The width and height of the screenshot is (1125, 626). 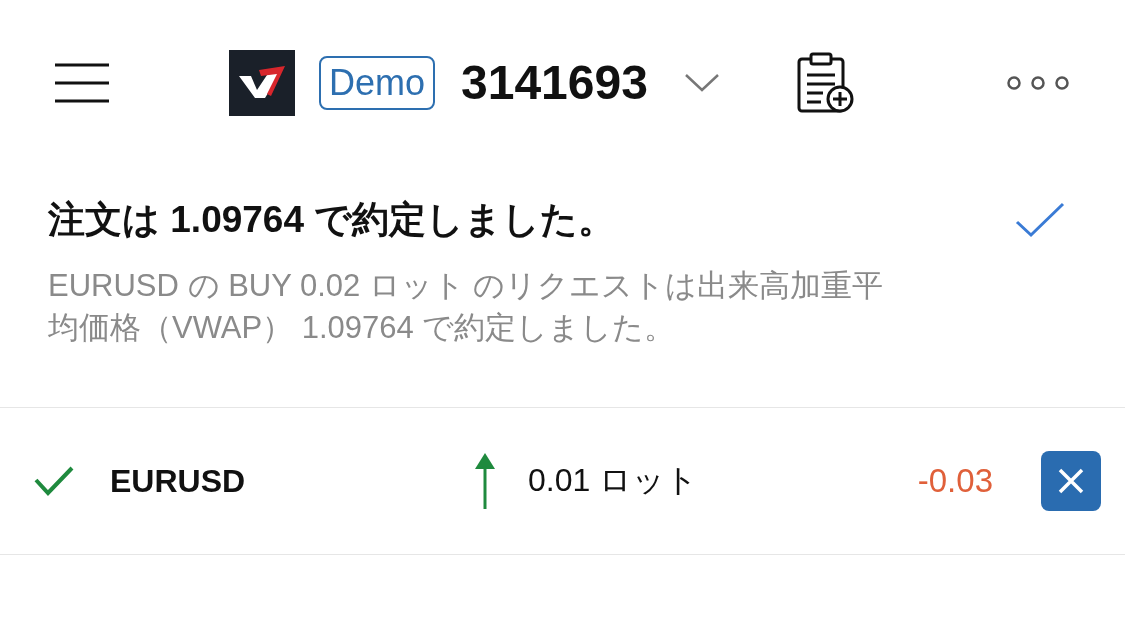 I want to click on close-icon, so click(x=1071, y=481).